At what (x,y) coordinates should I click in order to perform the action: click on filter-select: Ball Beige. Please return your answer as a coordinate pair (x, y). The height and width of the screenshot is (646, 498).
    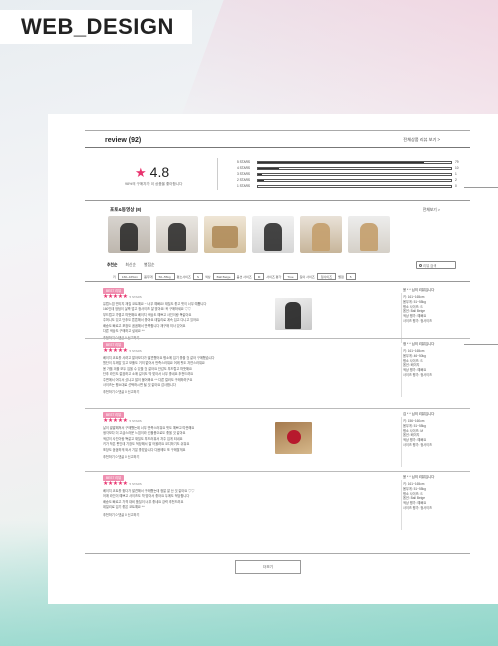
    Looking at the image, I should click on (223, 277).